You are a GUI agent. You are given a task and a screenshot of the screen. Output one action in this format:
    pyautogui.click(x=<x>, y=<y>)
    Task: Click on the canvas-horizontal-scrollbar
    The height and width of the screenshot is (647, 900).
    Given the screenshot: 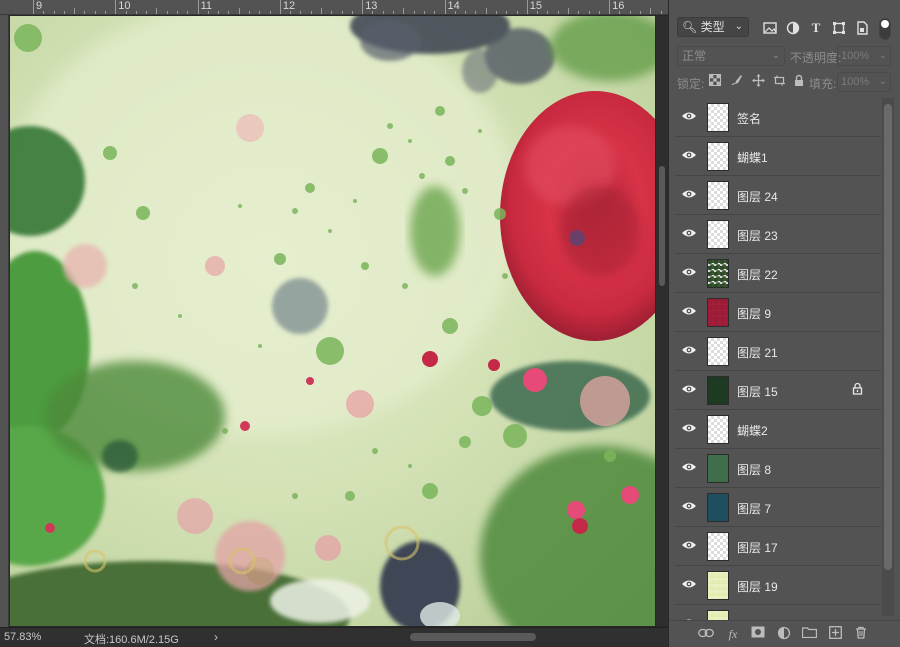 What is the action you would take?
    pyautogui.click(x=473, y=637)
    